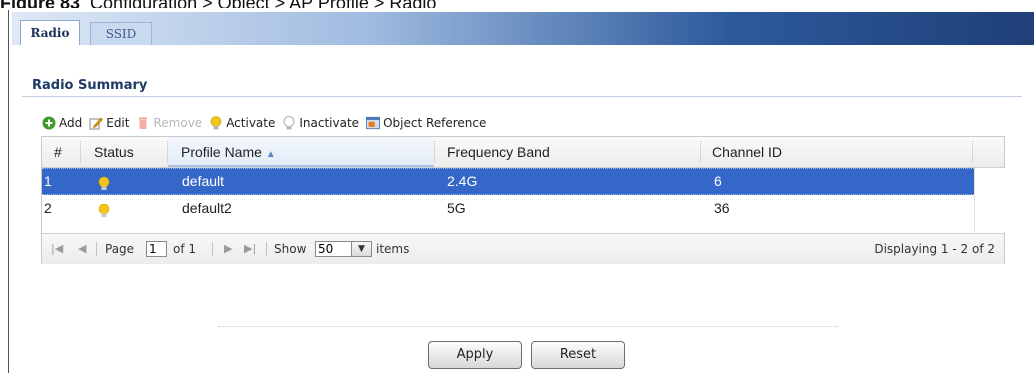 This screenshot has height=373, width=1034. What do you see at coordinates (522, 96) in the screenshot?
I see `section-divider` at bounding box center [522, 96].